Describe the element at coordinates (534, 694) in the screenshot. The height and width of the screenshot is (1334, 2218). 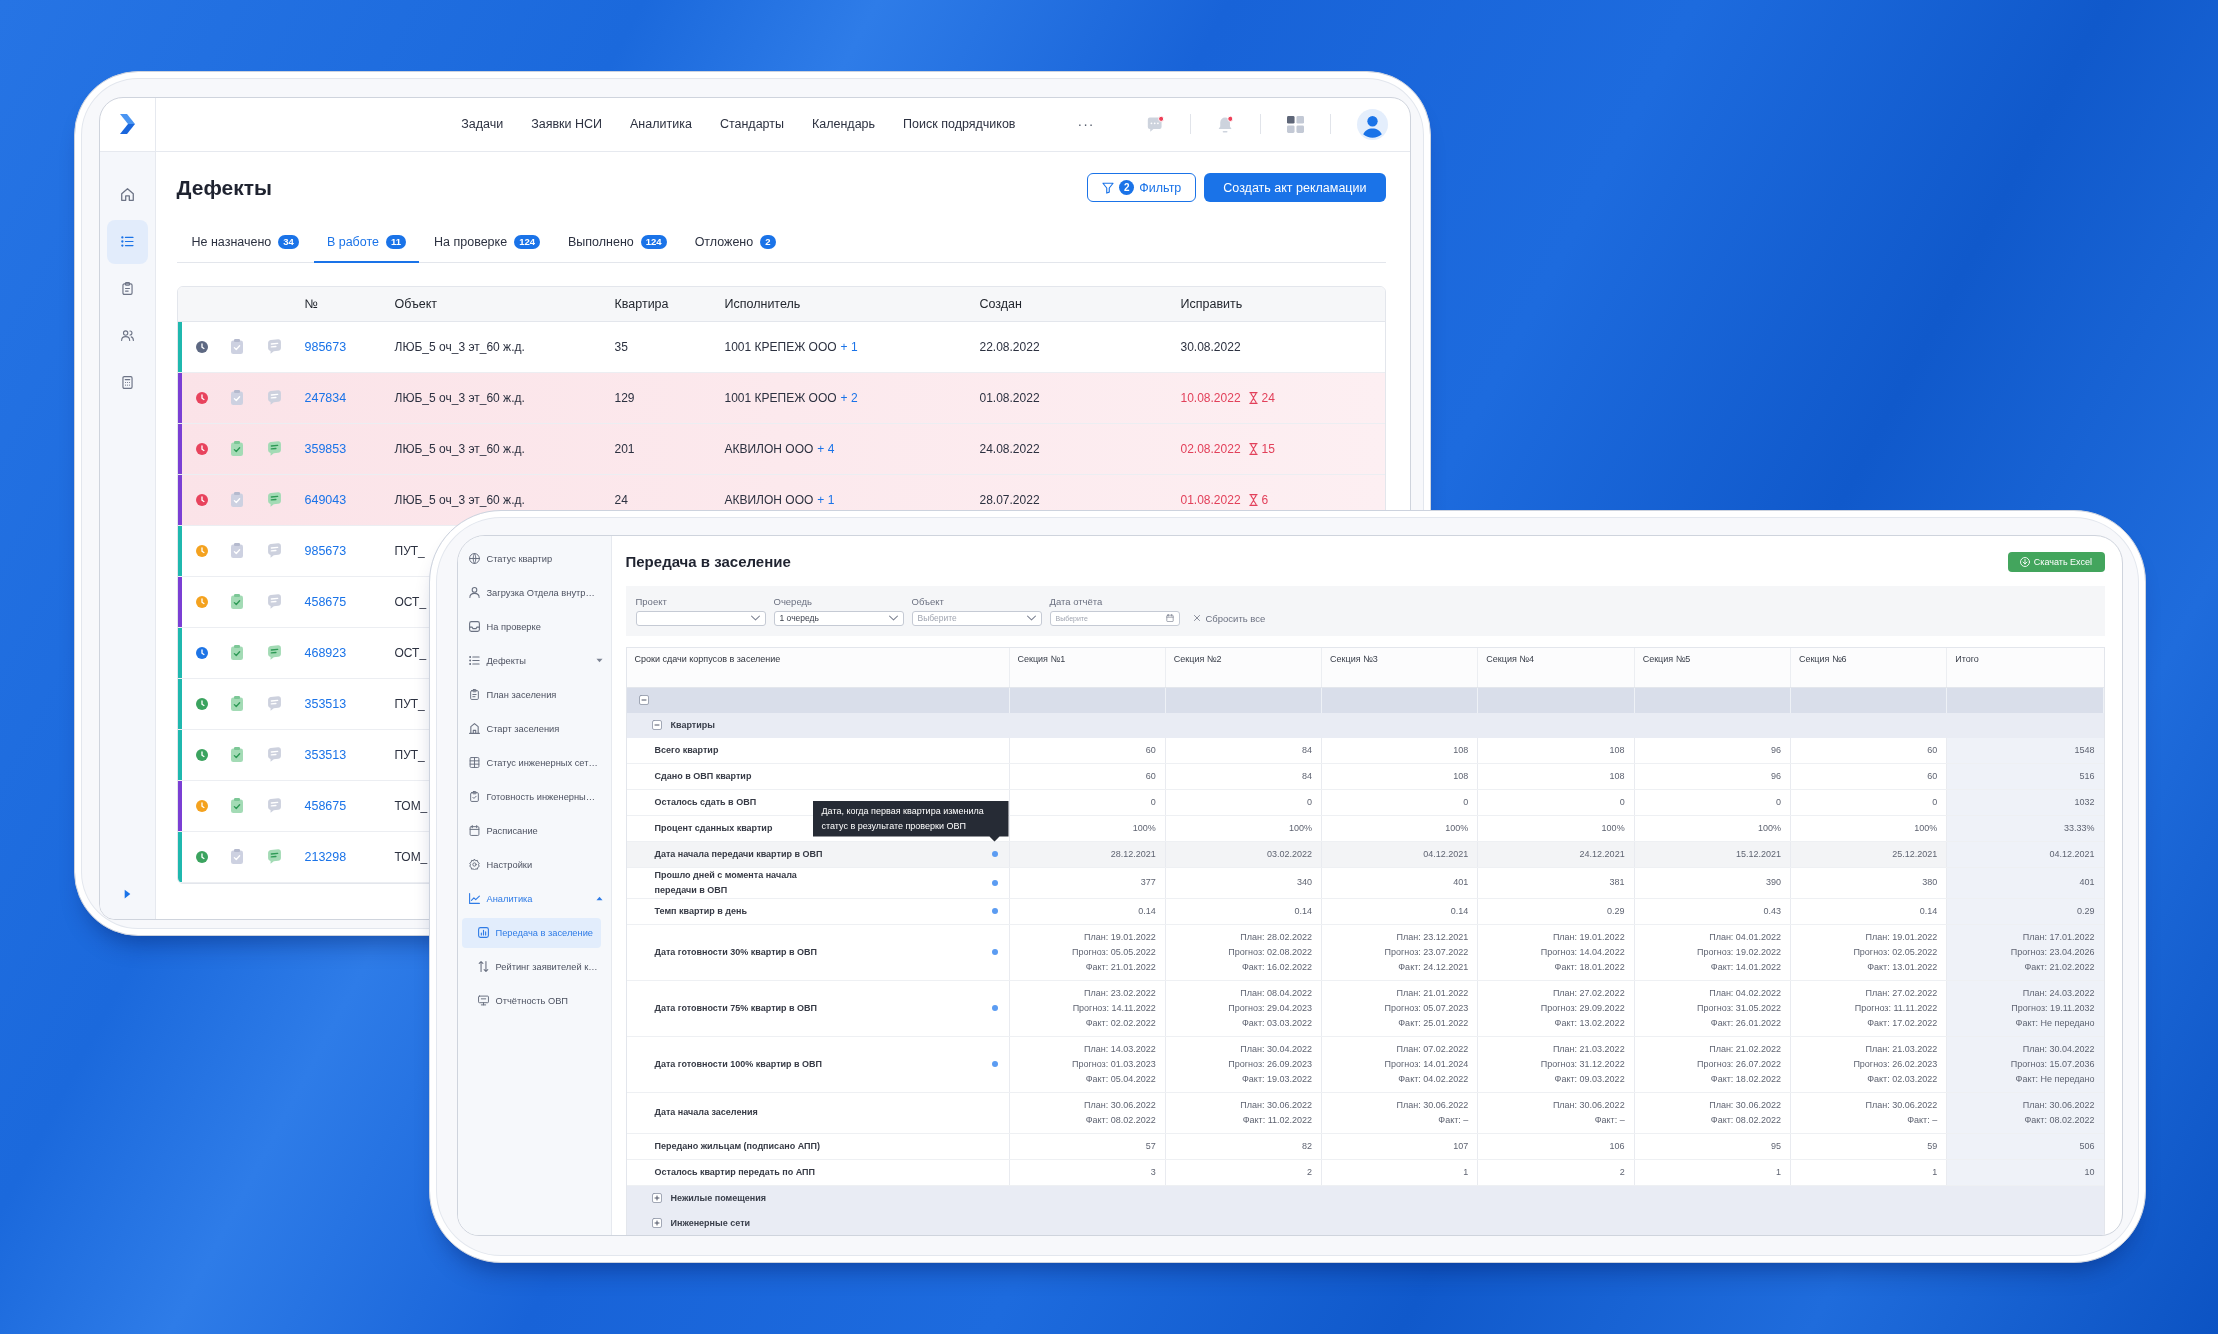
I see `sidebar-item: План заселения` at that location.